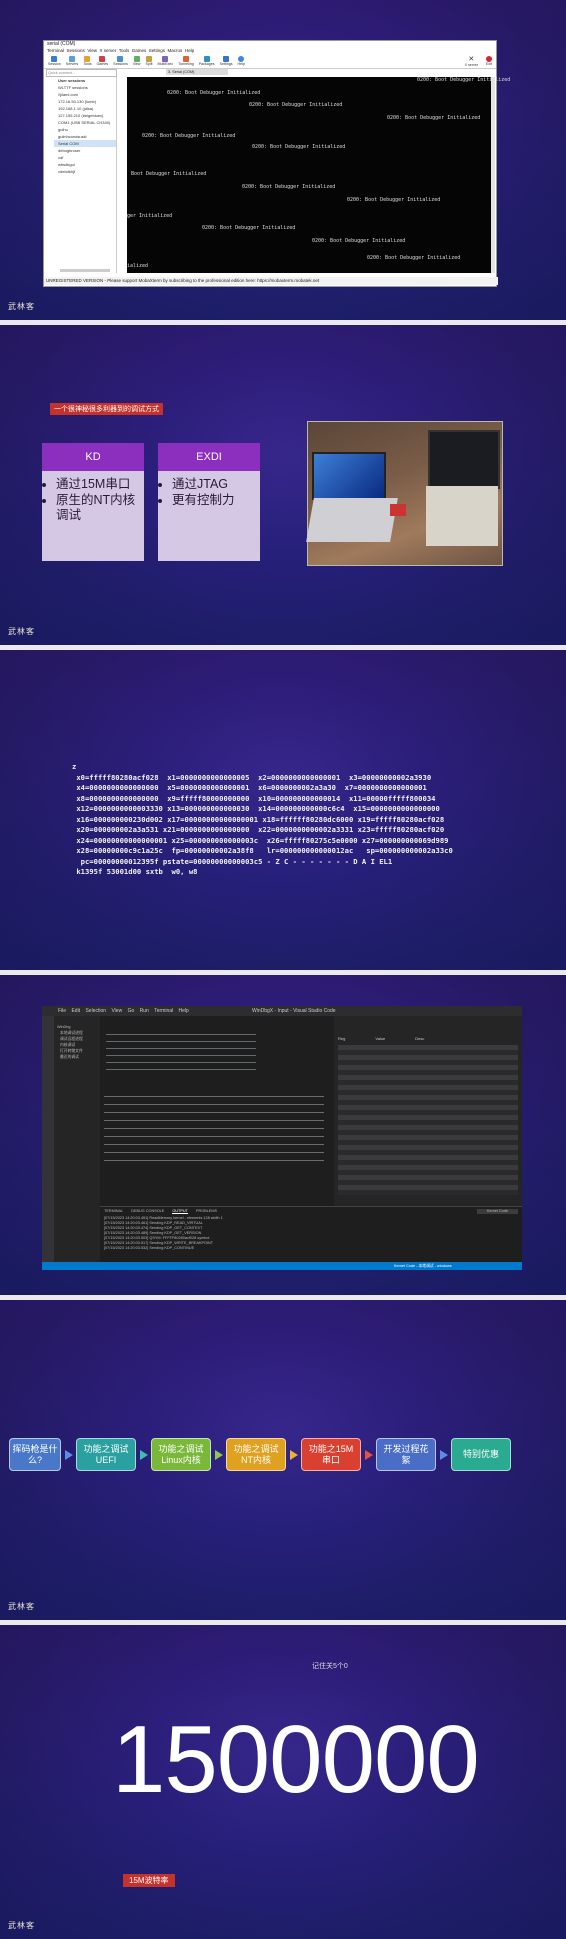  What do you see at coordinates (85, 136) in the screenshot?
I see `session-item: guiinhcondsuski` at bounding box center [85, 136].